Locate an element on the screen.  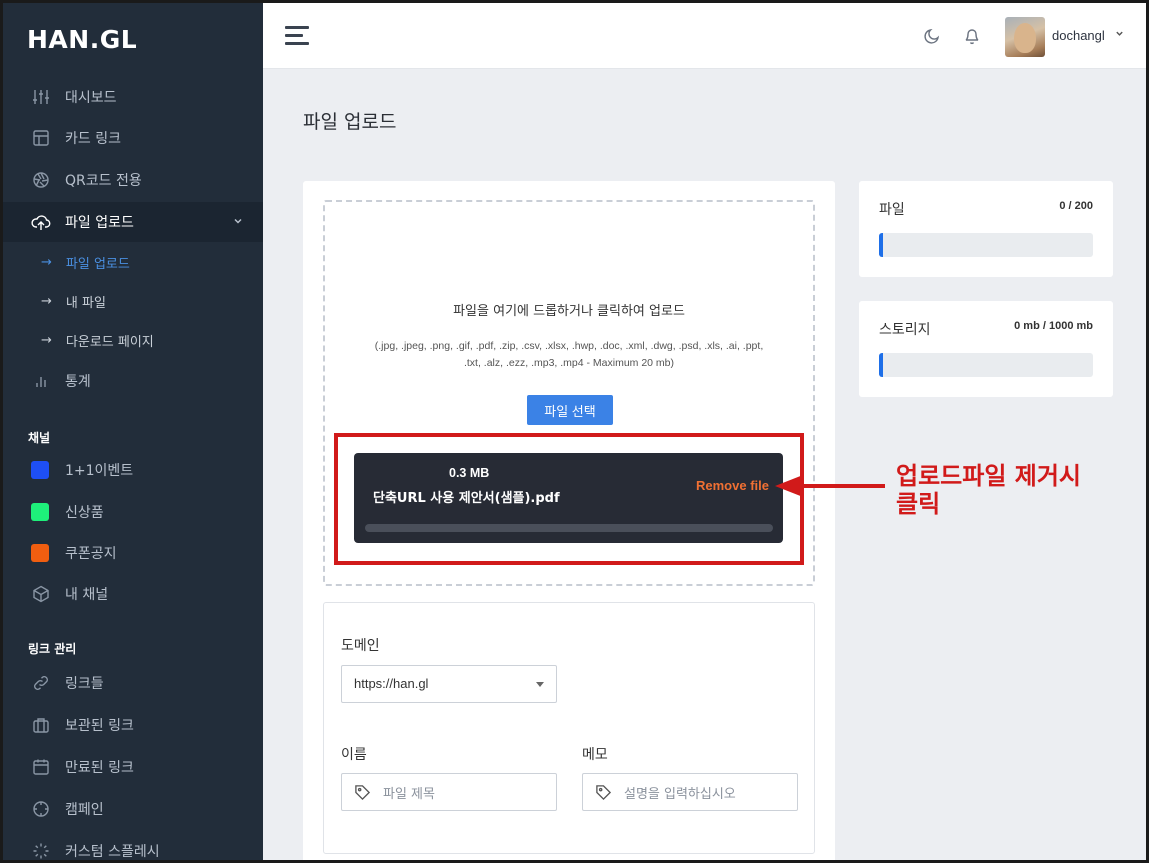
annotation-arrow-icon is located at coordinates (830, 486).